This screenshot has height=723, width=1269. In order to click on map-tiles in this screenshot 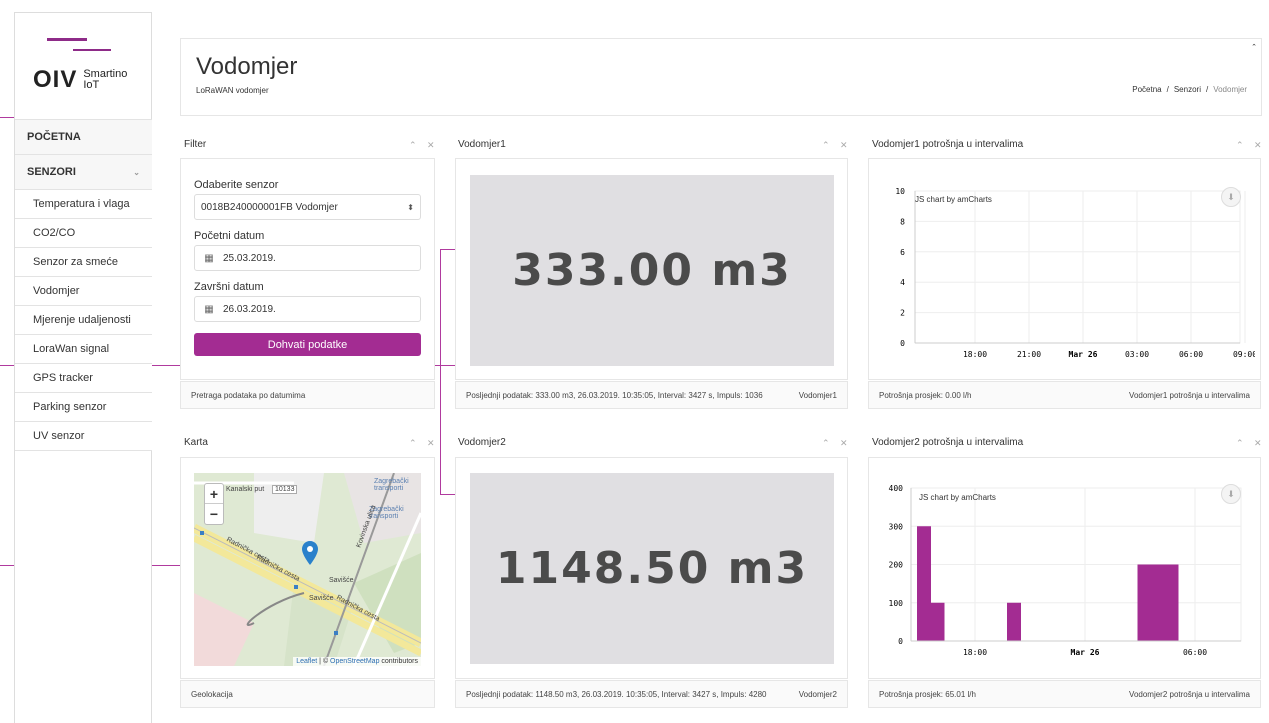, I will do `click(307, 569)`.